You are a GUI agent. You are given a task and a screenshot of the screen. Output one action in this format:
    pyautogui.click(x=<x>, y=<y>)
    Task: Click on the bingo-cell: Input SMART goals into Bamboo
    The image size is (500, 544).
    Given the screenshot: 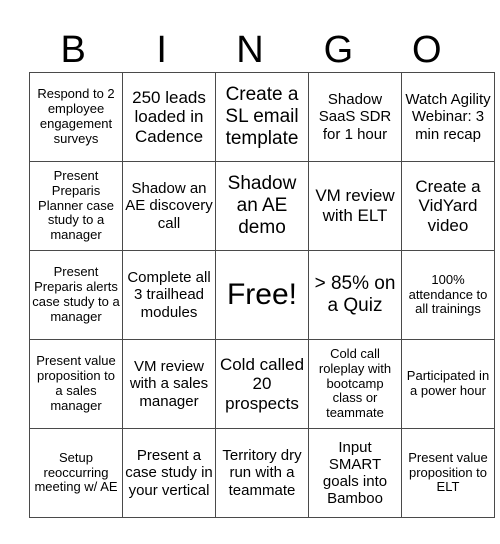 What is the action you would take?
    pyautogui.click(x=355, y=473)
    